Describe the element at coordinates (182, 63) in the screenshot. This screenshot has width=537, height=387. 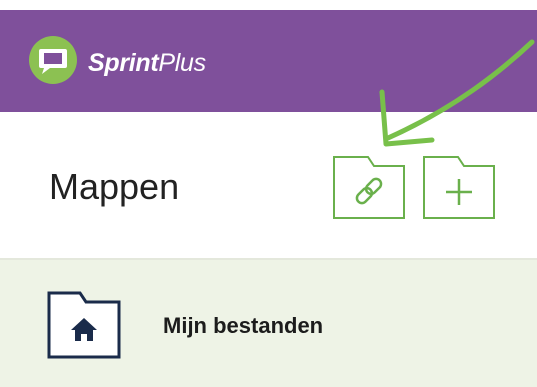
I see `brand-name-regular: Plus` at that location.